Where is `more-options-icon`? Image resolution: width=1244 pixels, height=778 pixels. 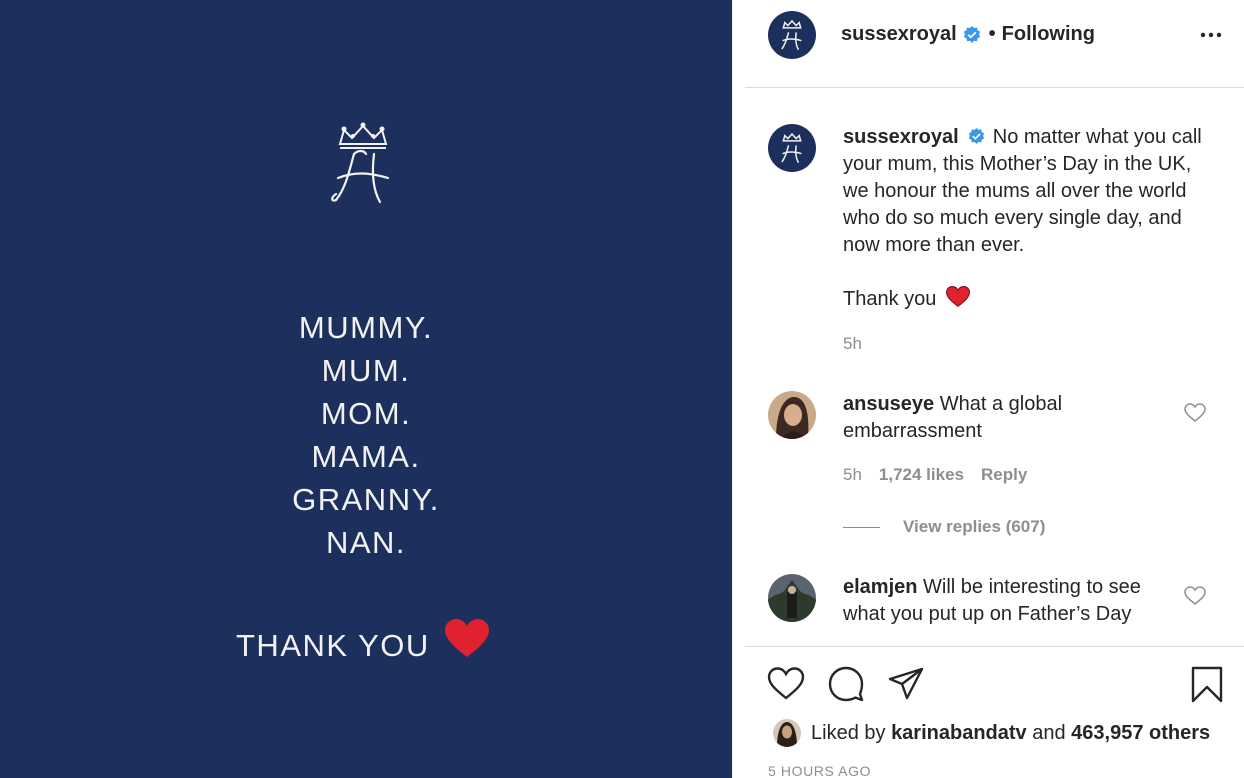
more-options-icon is located at coordinates (1211, 35).